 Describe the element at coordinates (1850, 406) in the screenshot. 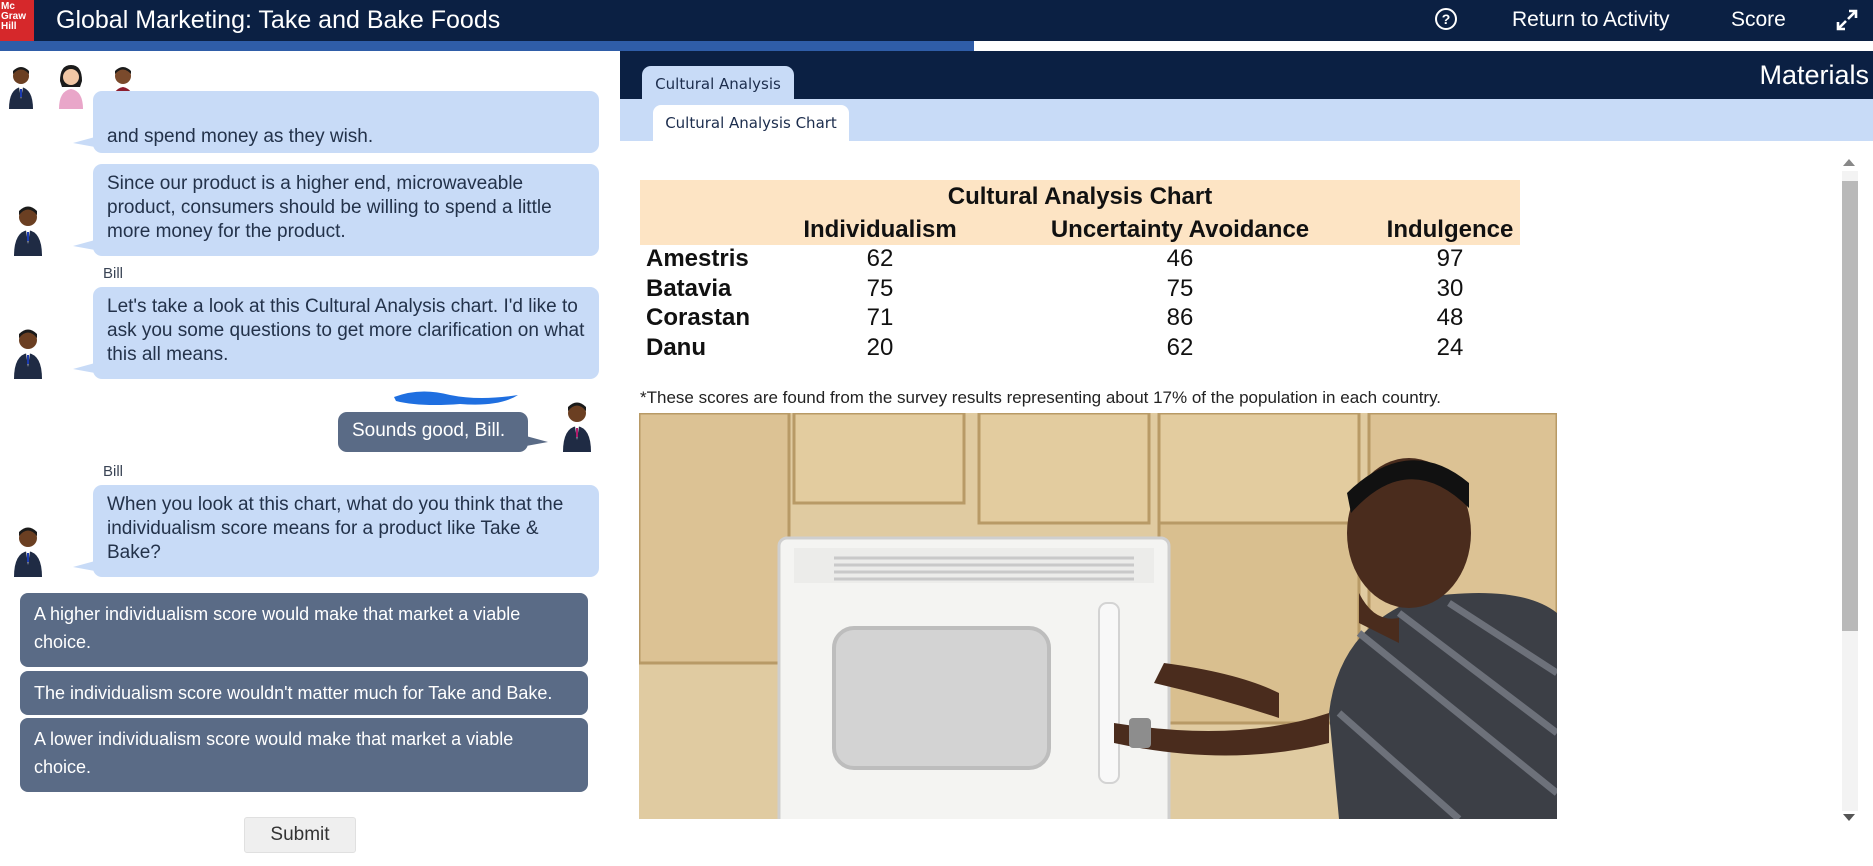

I see `scroll-thumb` at that location.